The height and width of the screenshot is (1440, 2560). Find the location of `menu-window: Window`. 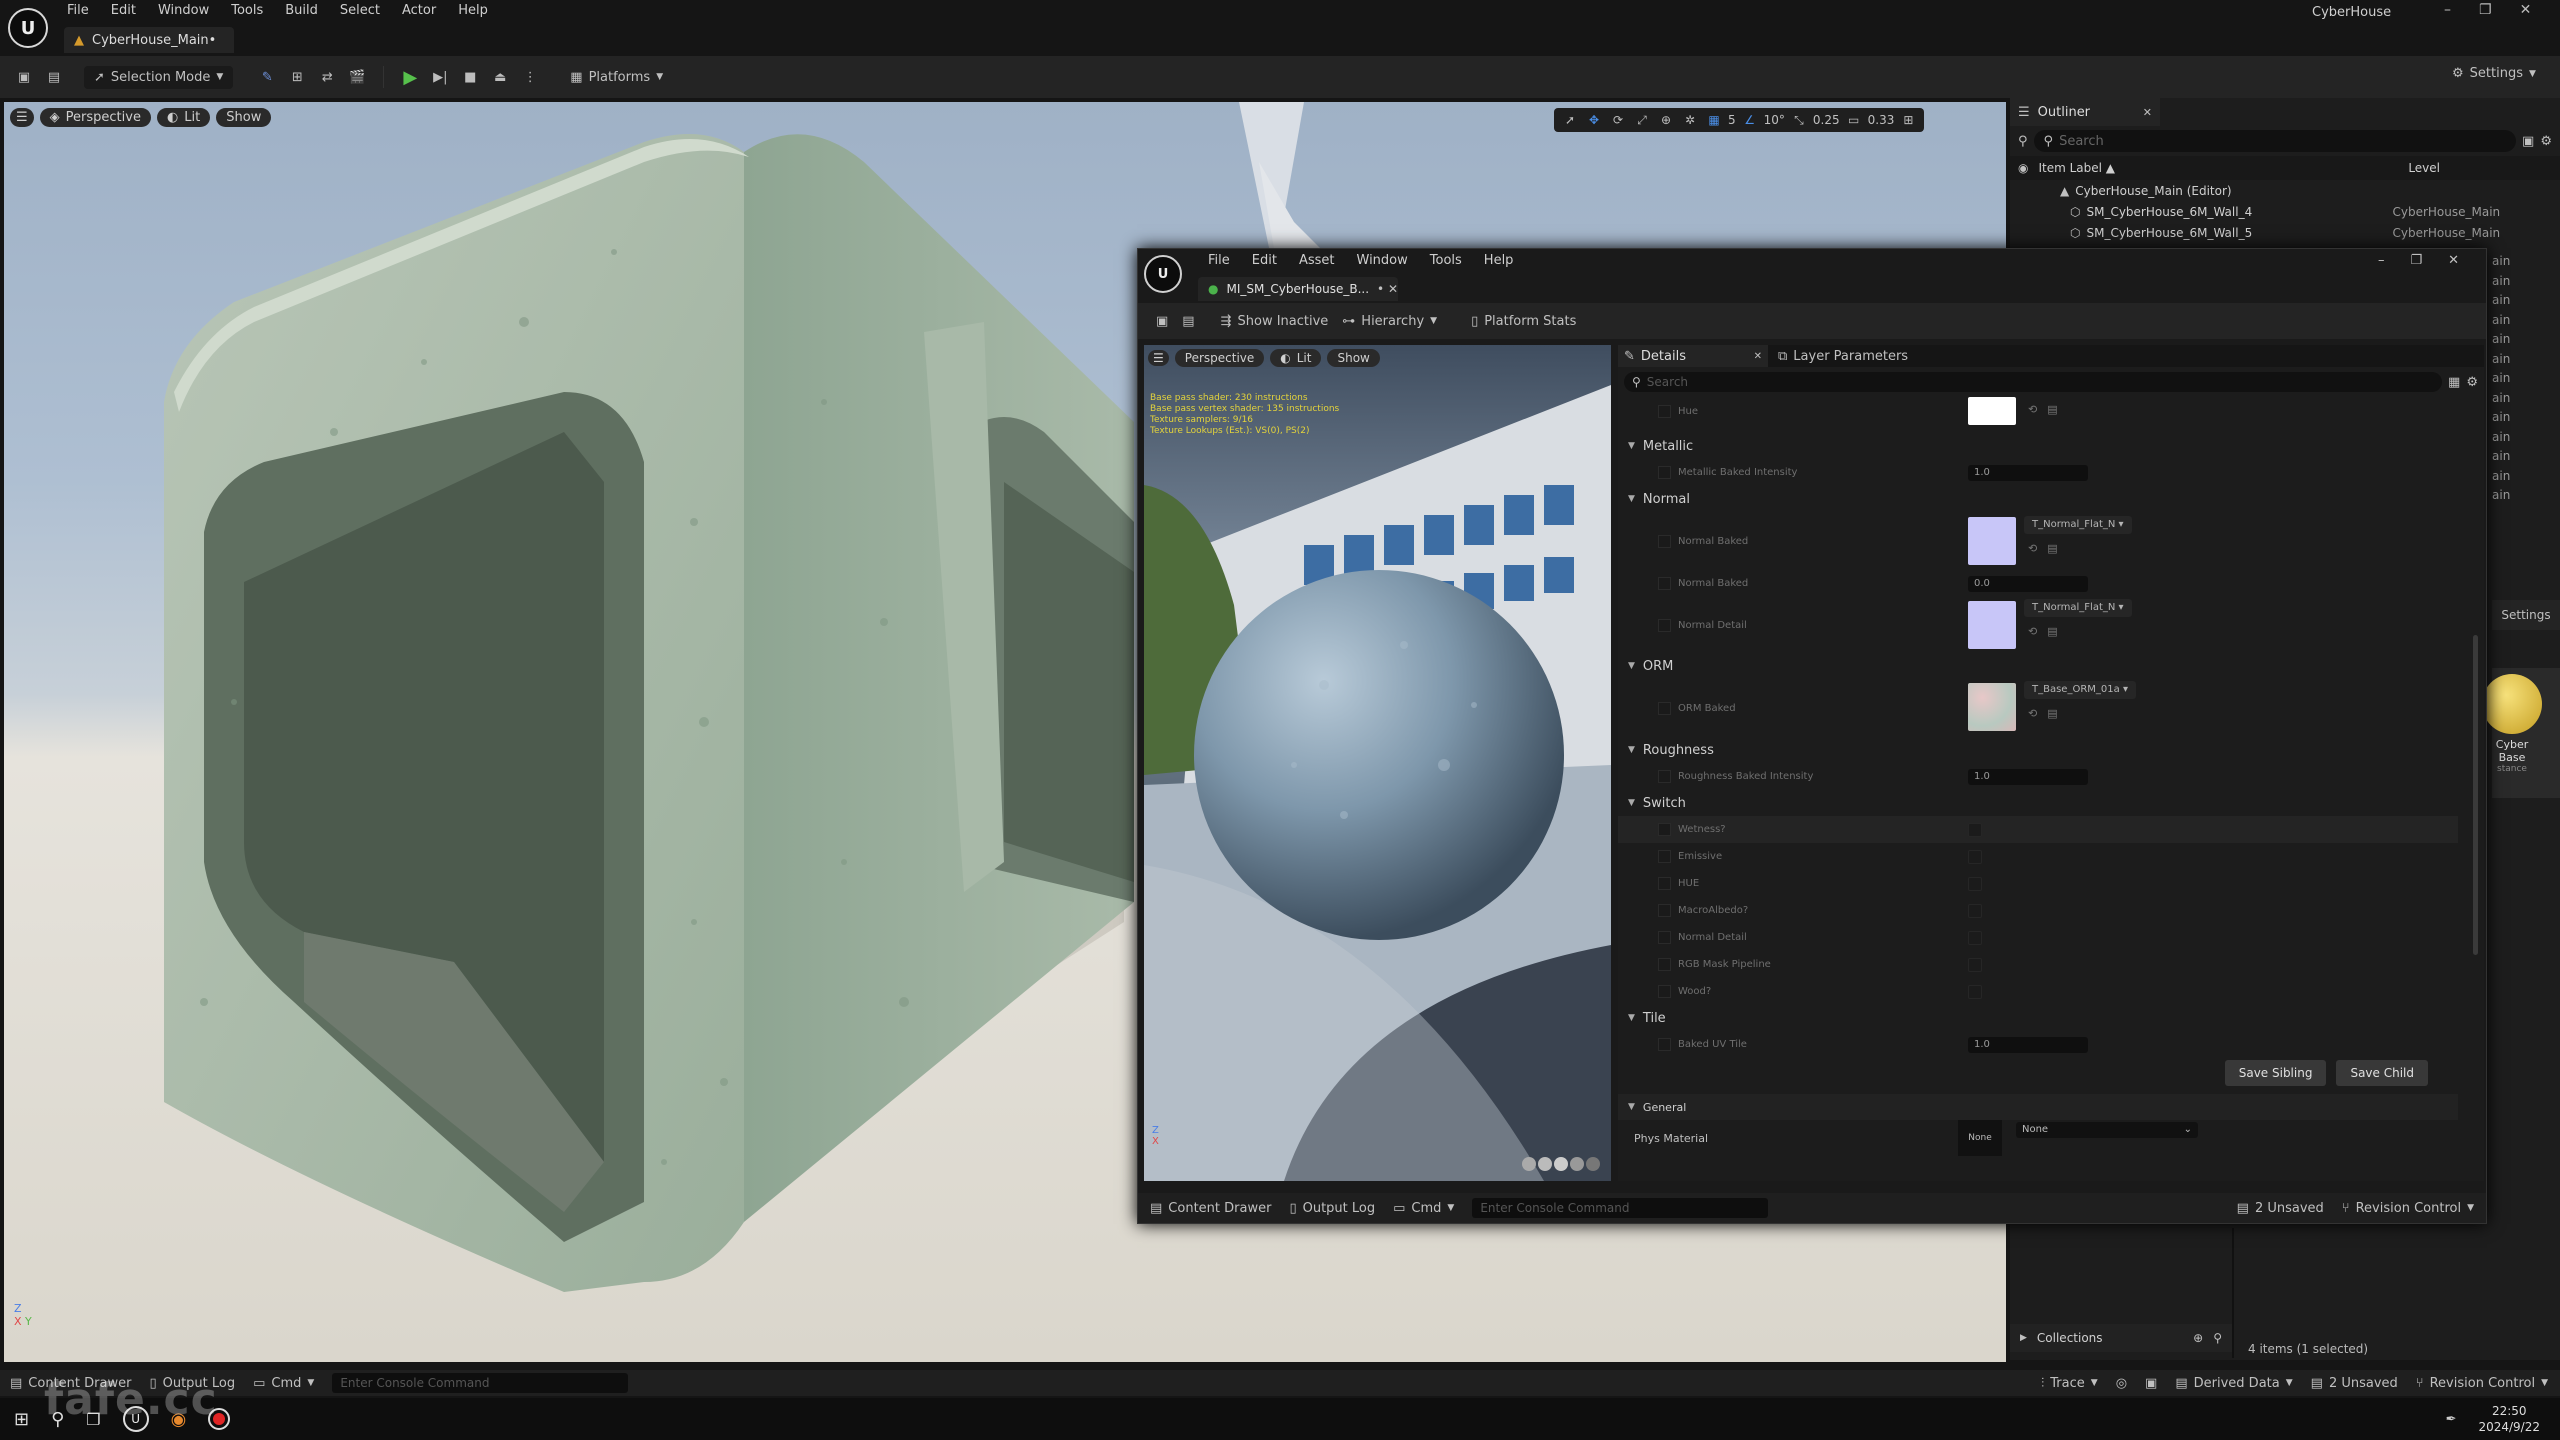

menu-window: Window is located at coordinates (183, 10).